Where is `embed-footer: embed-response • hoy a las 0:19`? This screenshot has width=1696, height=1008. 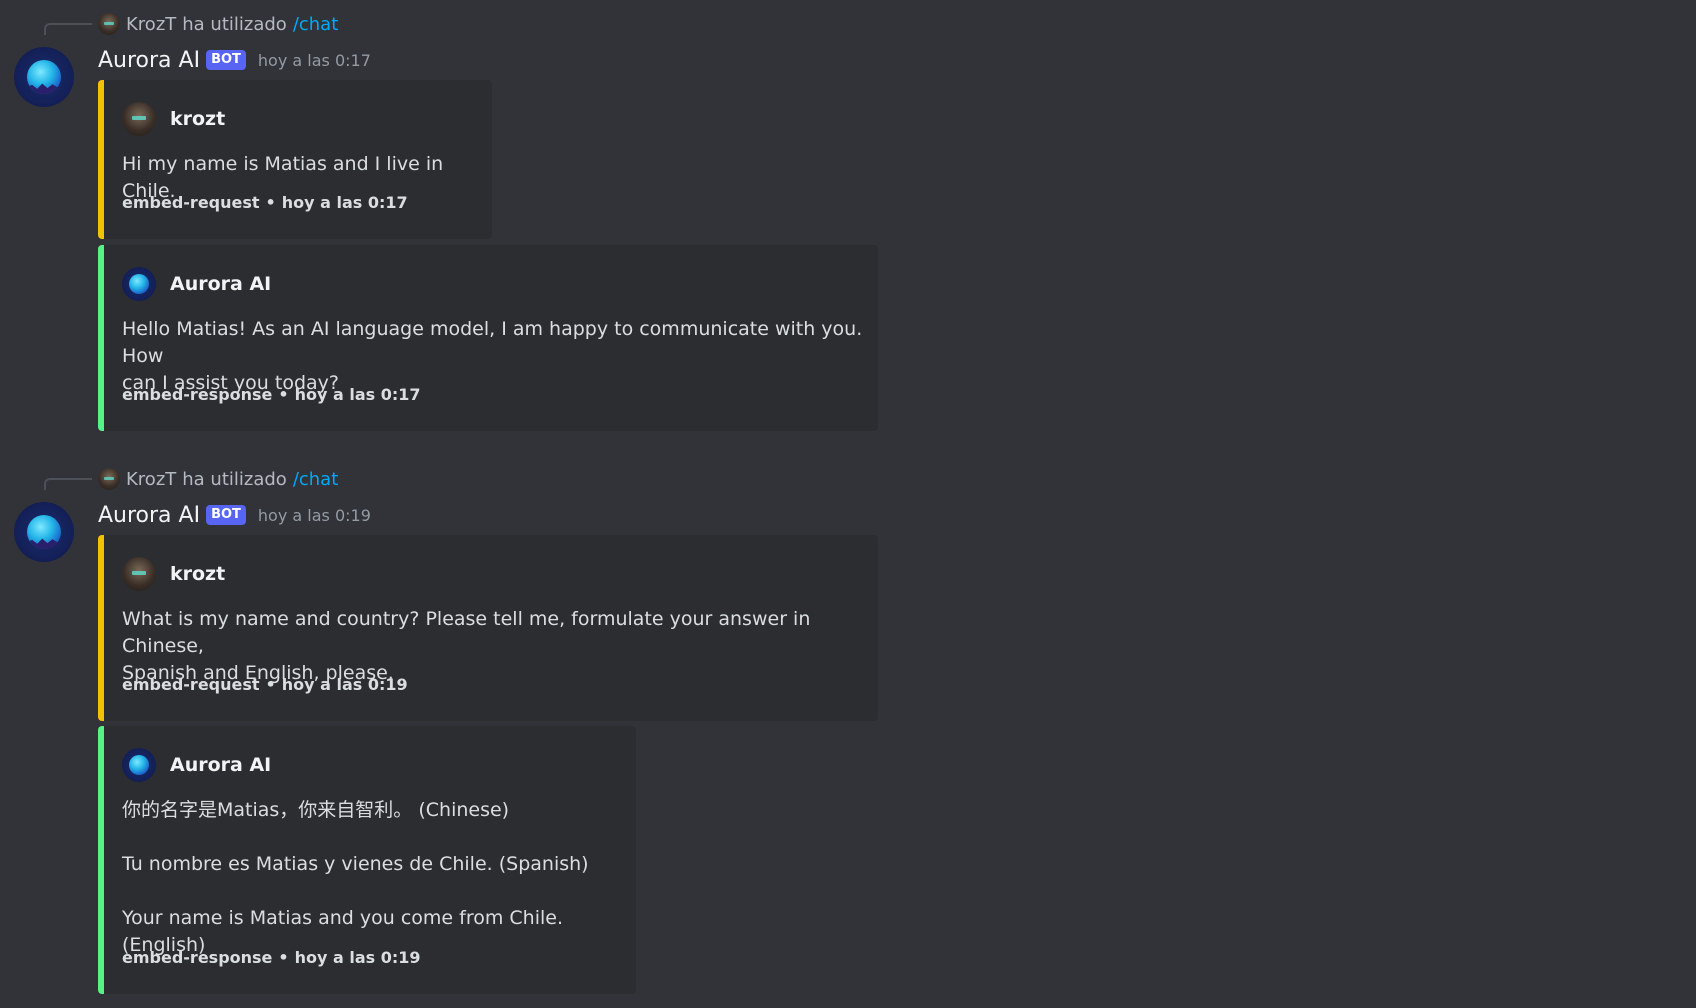 embed-footer: embed-response • hoy a las 0:19 is located at coordinates (271, 957).